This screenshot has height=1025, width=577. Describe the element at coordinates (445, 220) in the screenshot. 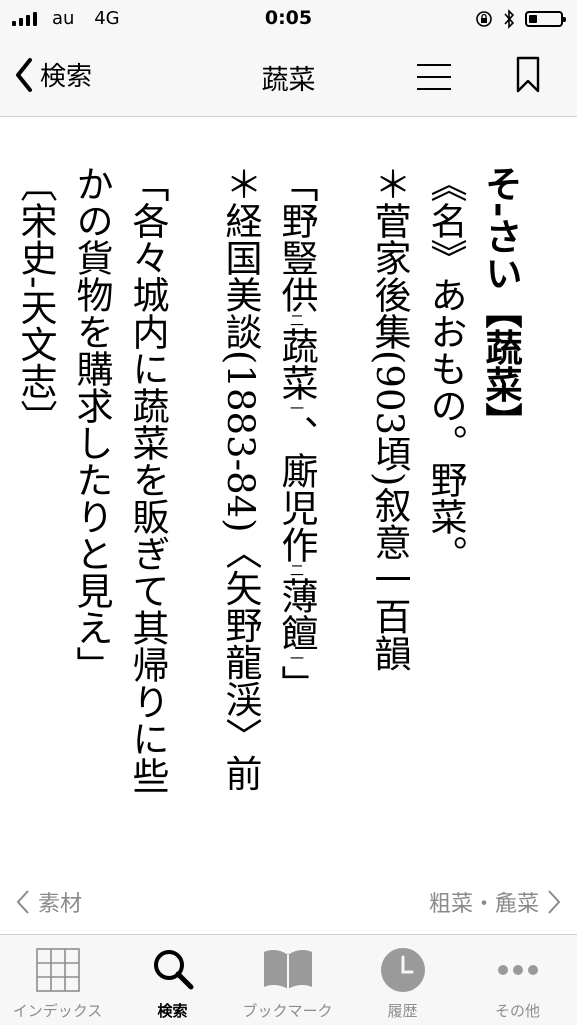

I see `part-of-speech: 《名》` at that location.